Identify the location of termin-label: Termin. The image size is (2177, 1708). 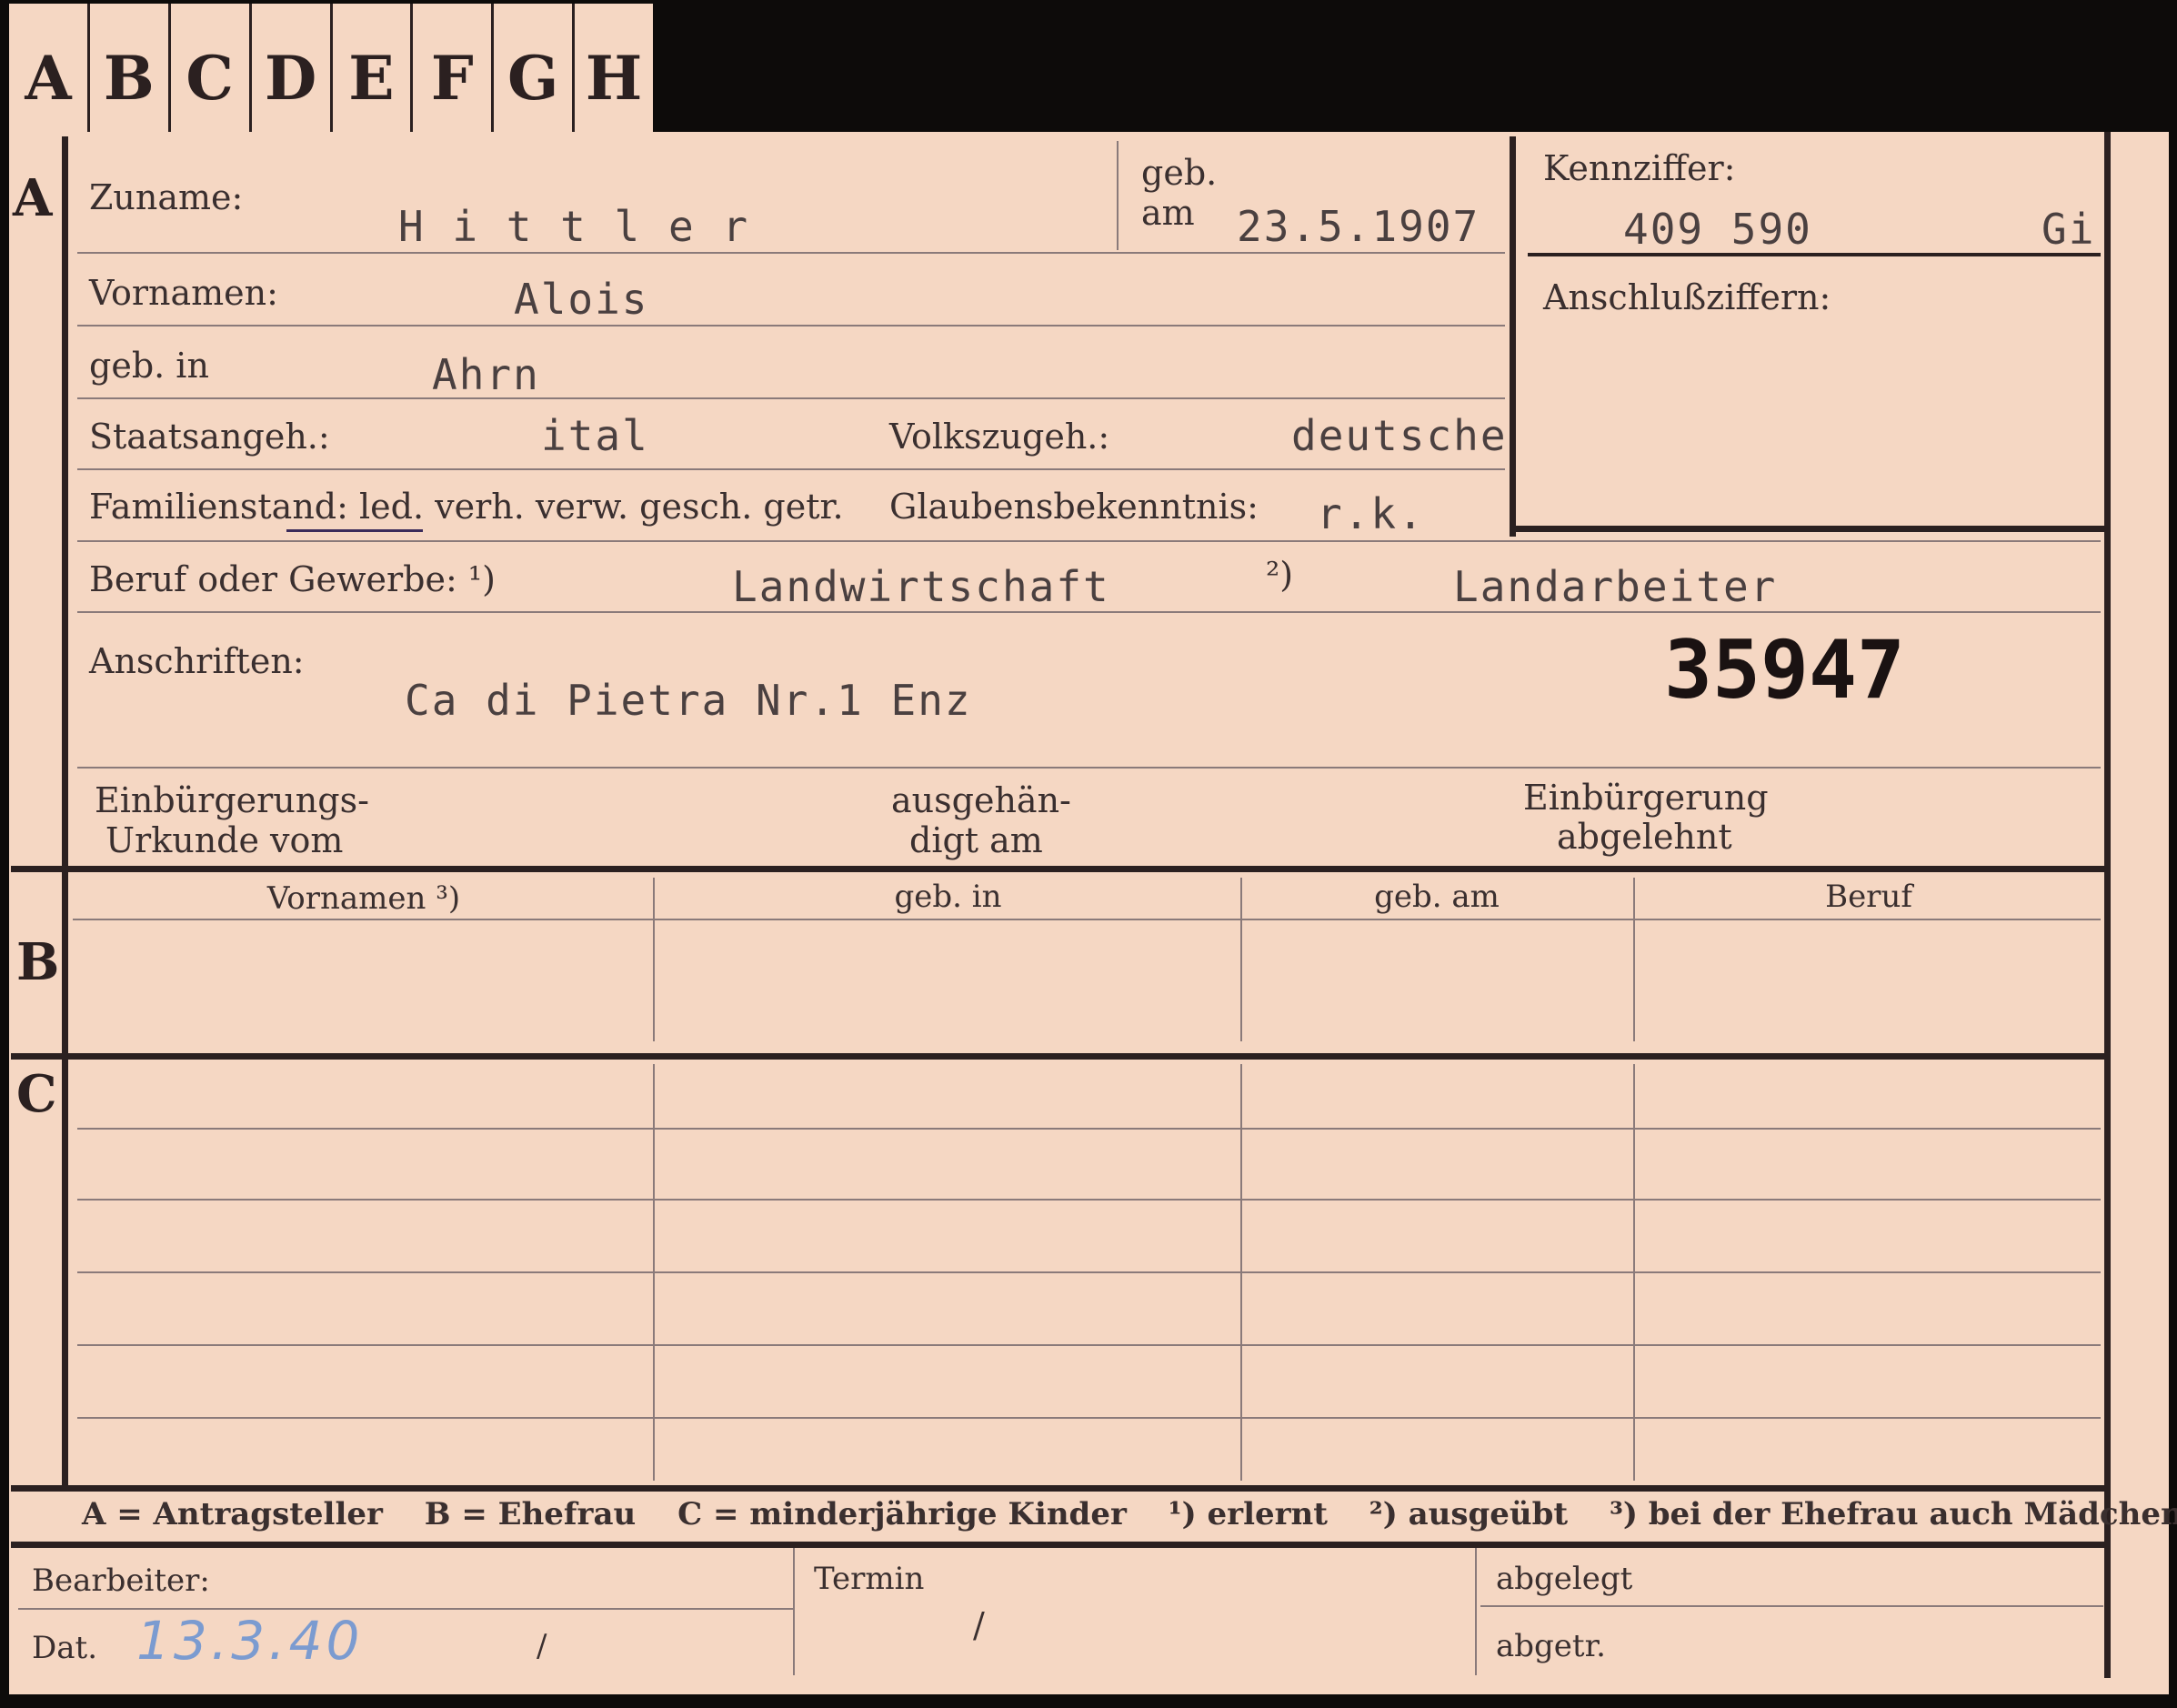
(869, 1579).